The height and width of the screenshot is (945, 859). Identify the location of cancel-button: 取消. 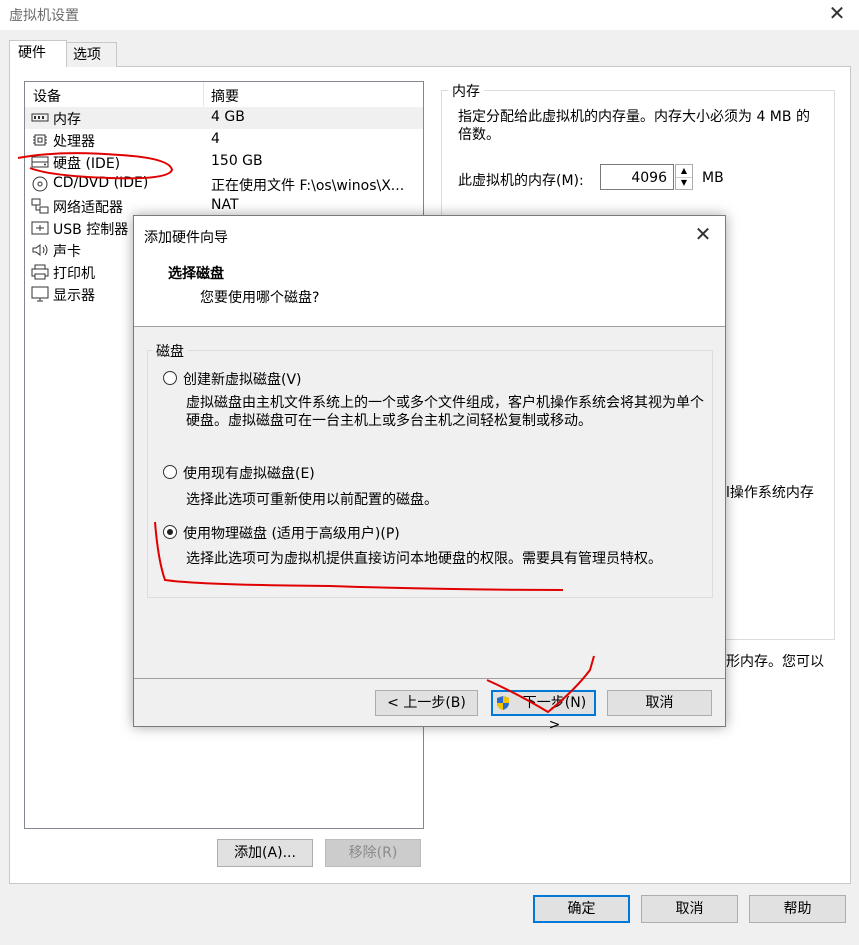
(689, 909).